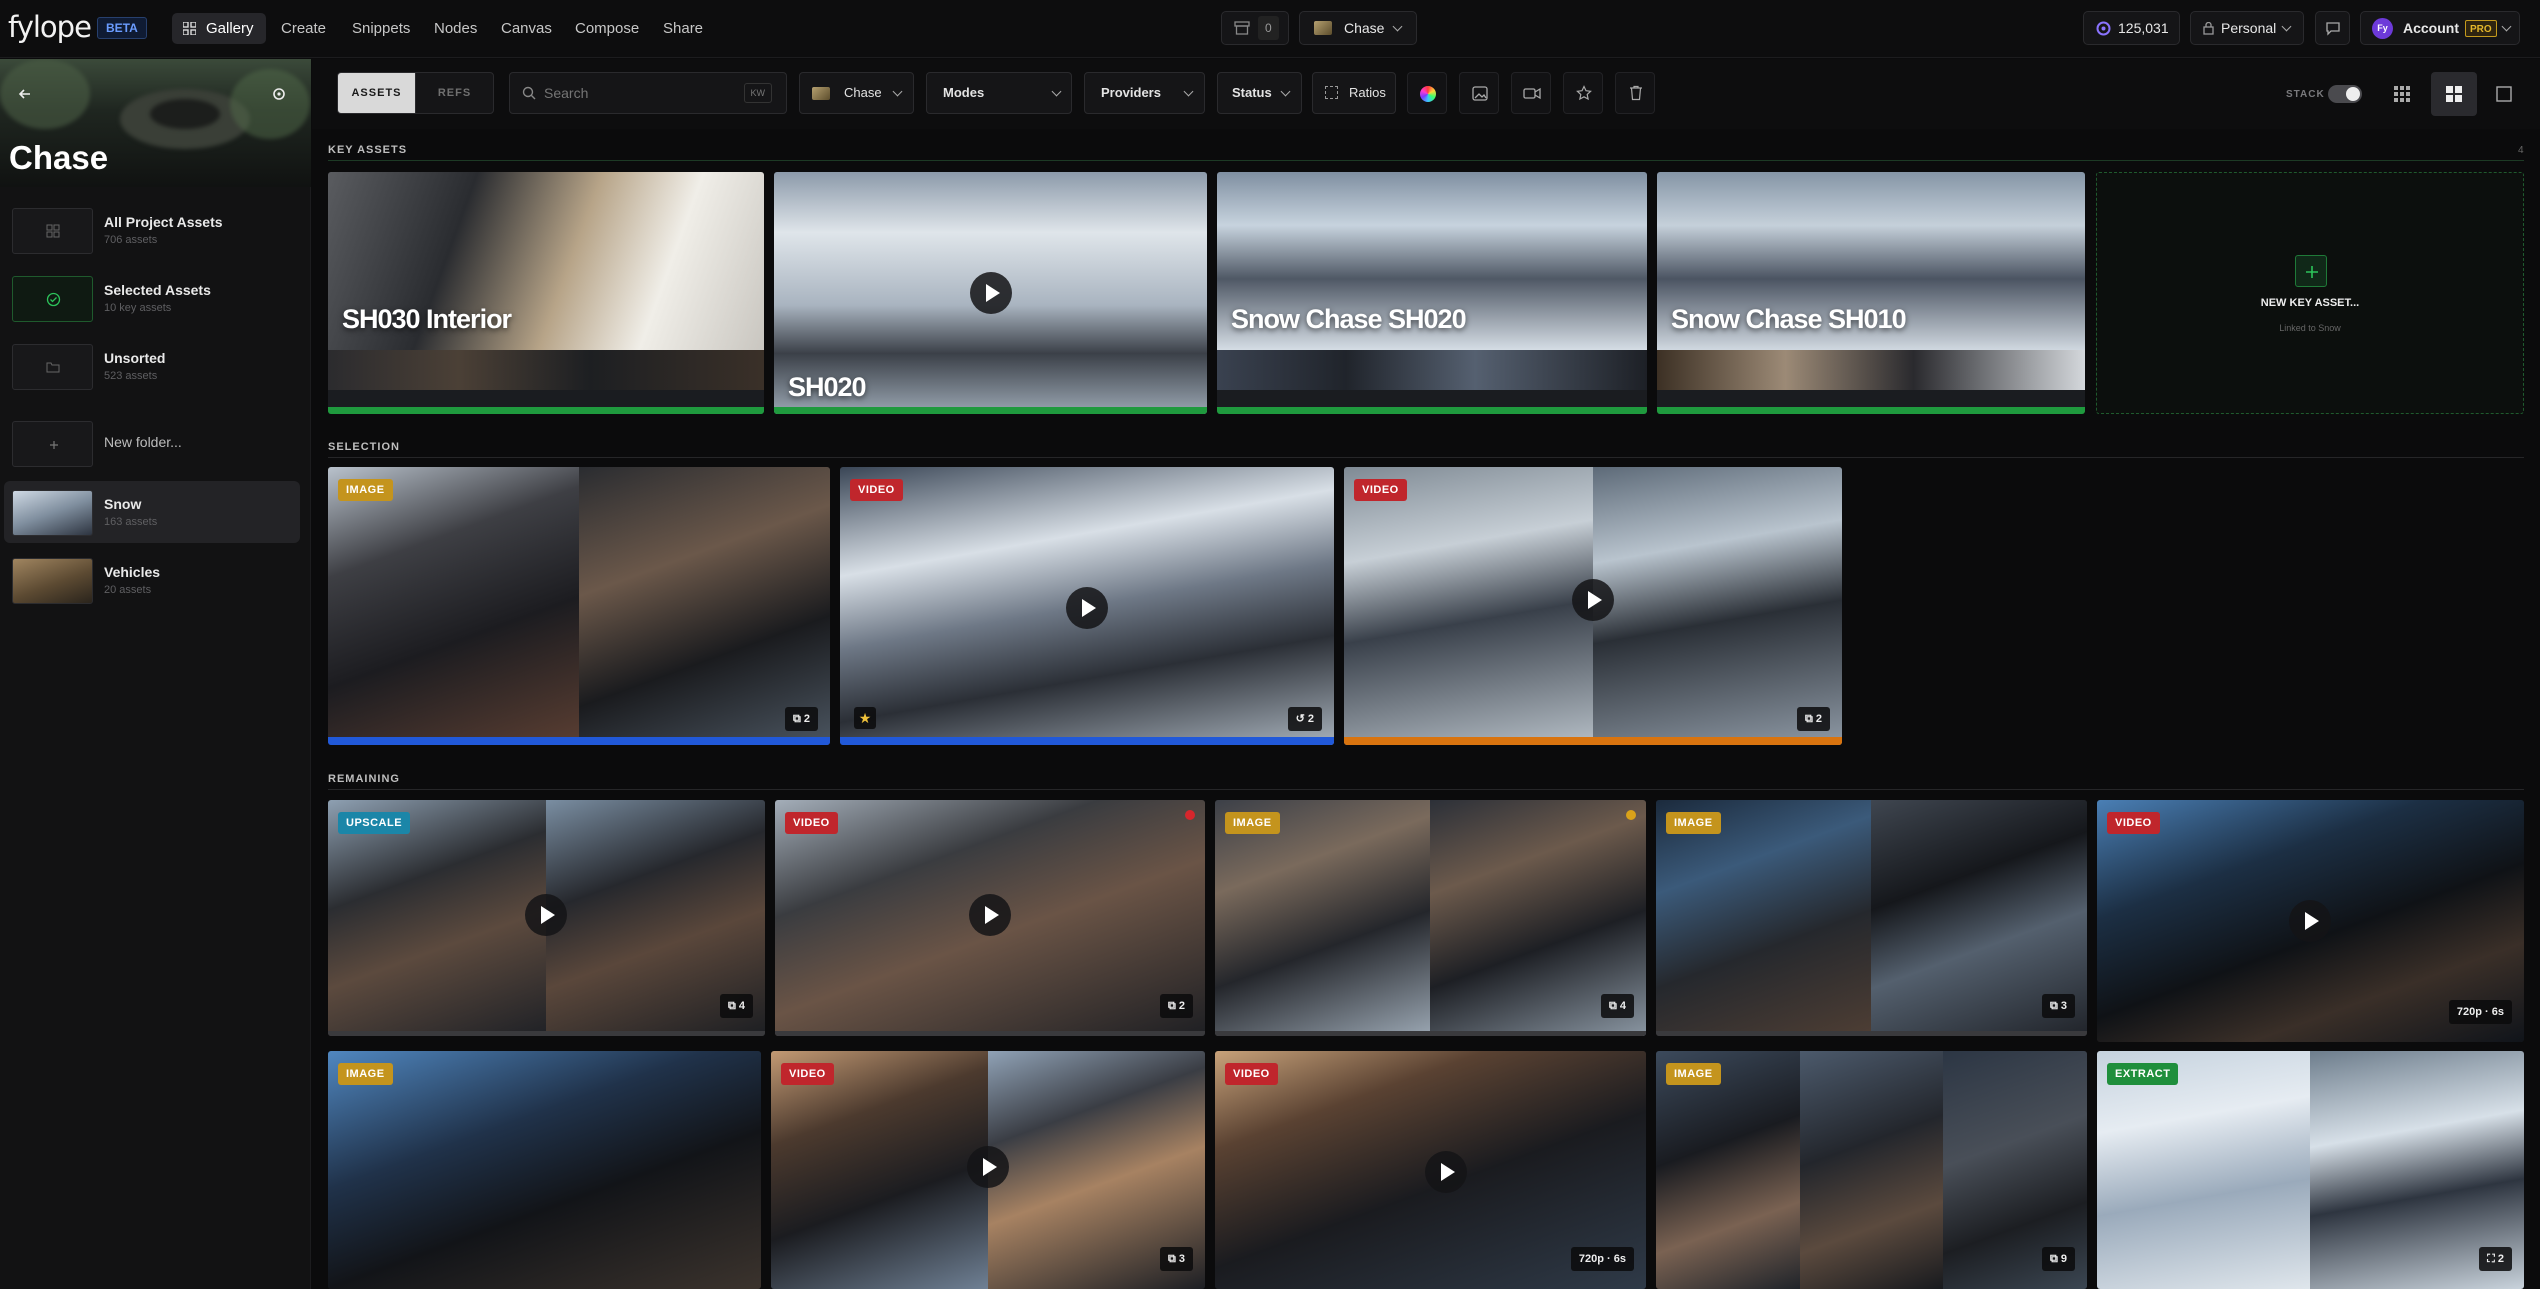  I want to click on star-icon: ★, so click(865, 718).